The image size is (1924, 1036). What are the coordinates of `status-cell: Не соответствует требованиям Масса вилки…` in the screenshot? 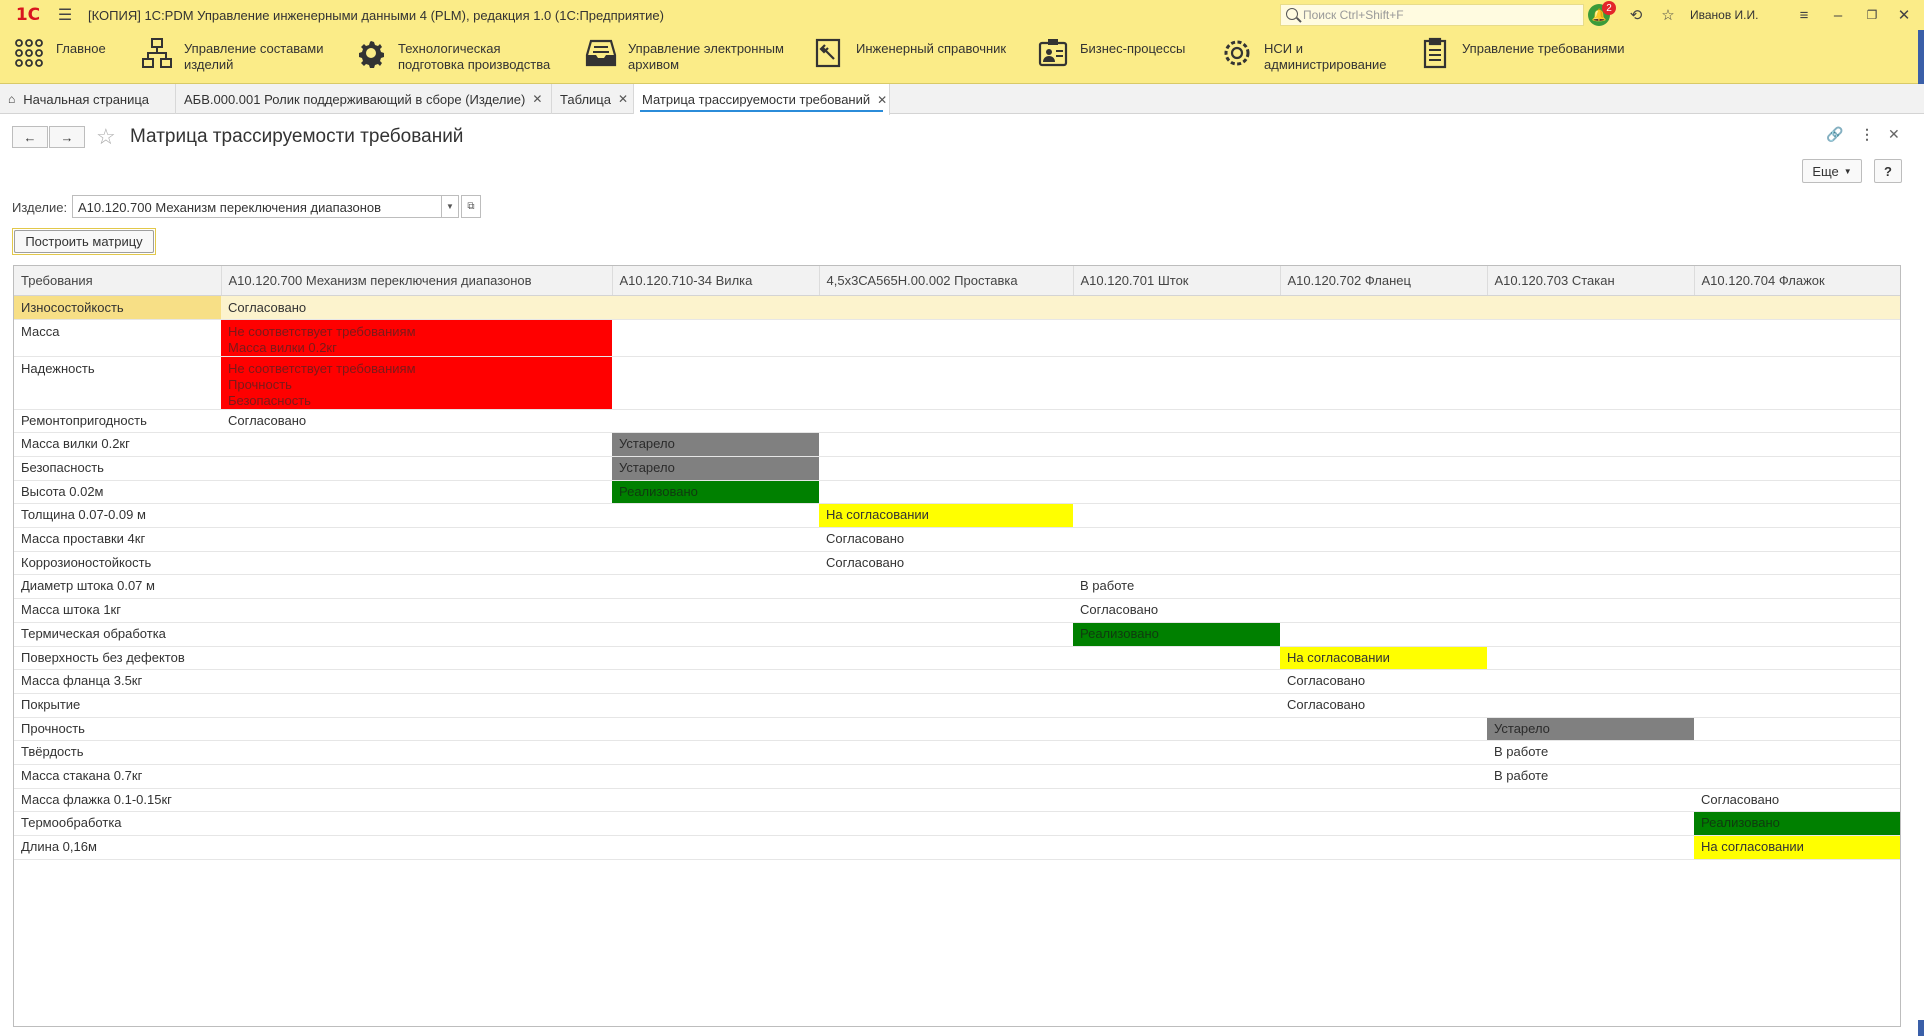 It's located at (416, 338).